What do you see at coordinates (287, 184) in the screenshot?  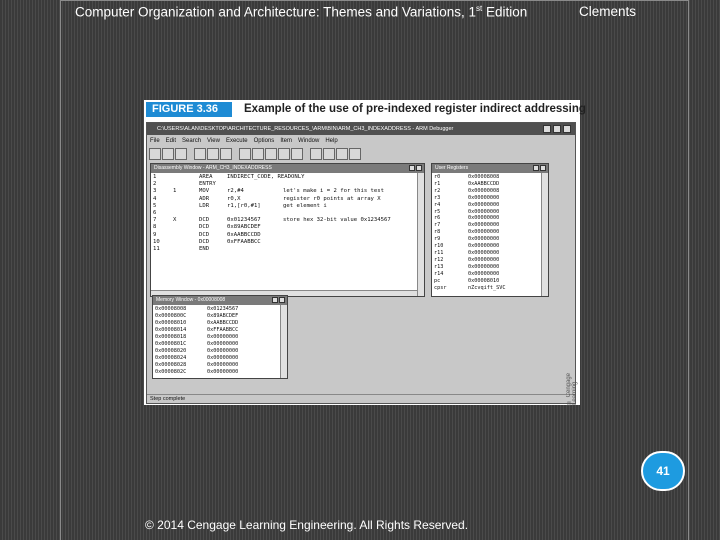 I see `code-line: 2 ENTRY` at bounding box center [287, 184].